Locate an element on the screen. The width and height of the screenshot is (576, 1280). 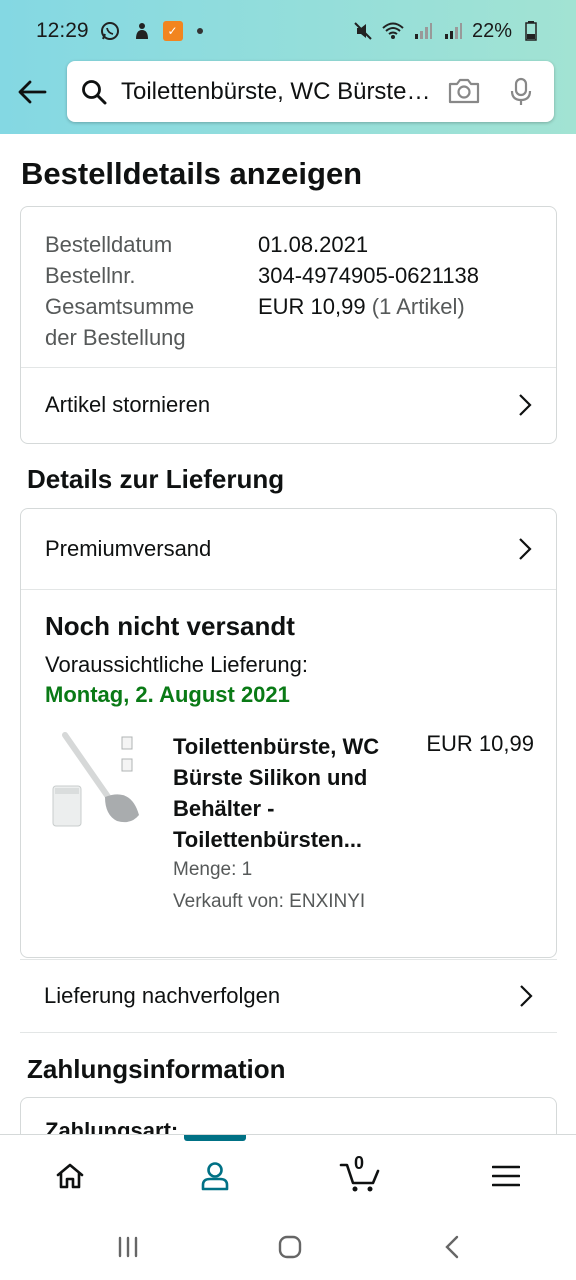
search-icon is located at coordinates (94, 92).